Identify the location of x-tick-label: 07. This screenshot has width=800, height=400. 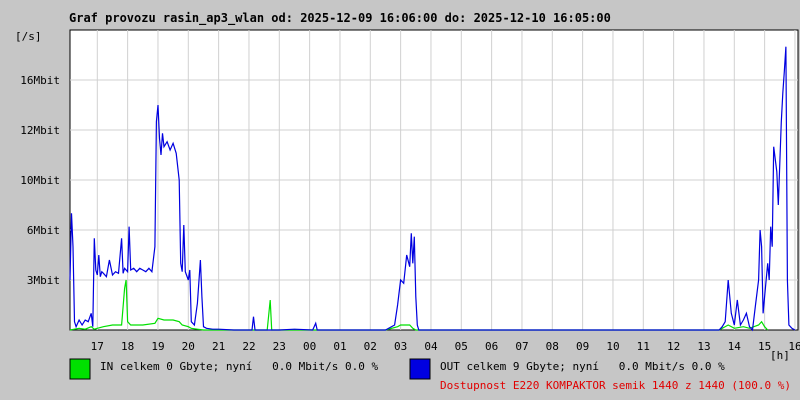
(521, 346).